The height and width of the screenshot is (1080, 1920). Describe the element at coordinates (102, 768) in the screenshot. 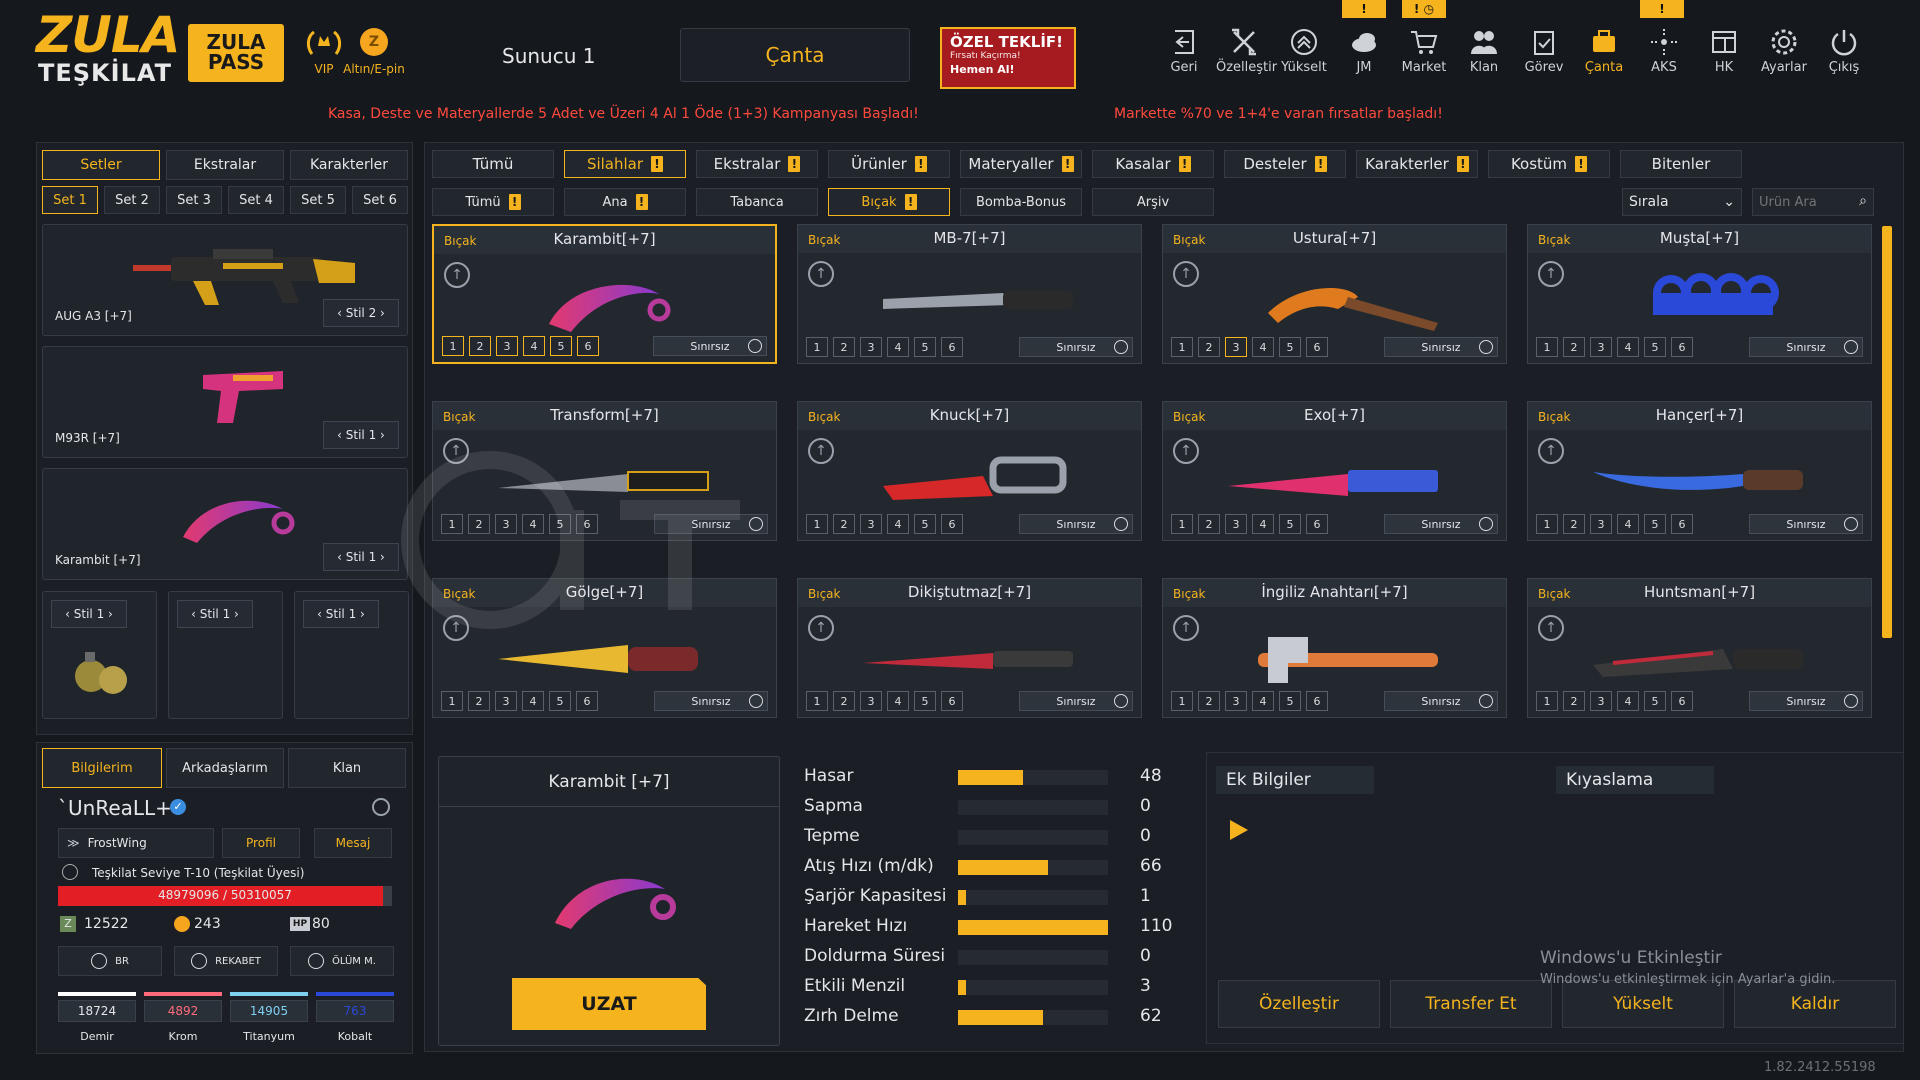

I see `tab-bilgilerim: Bilgilerim` at that location.